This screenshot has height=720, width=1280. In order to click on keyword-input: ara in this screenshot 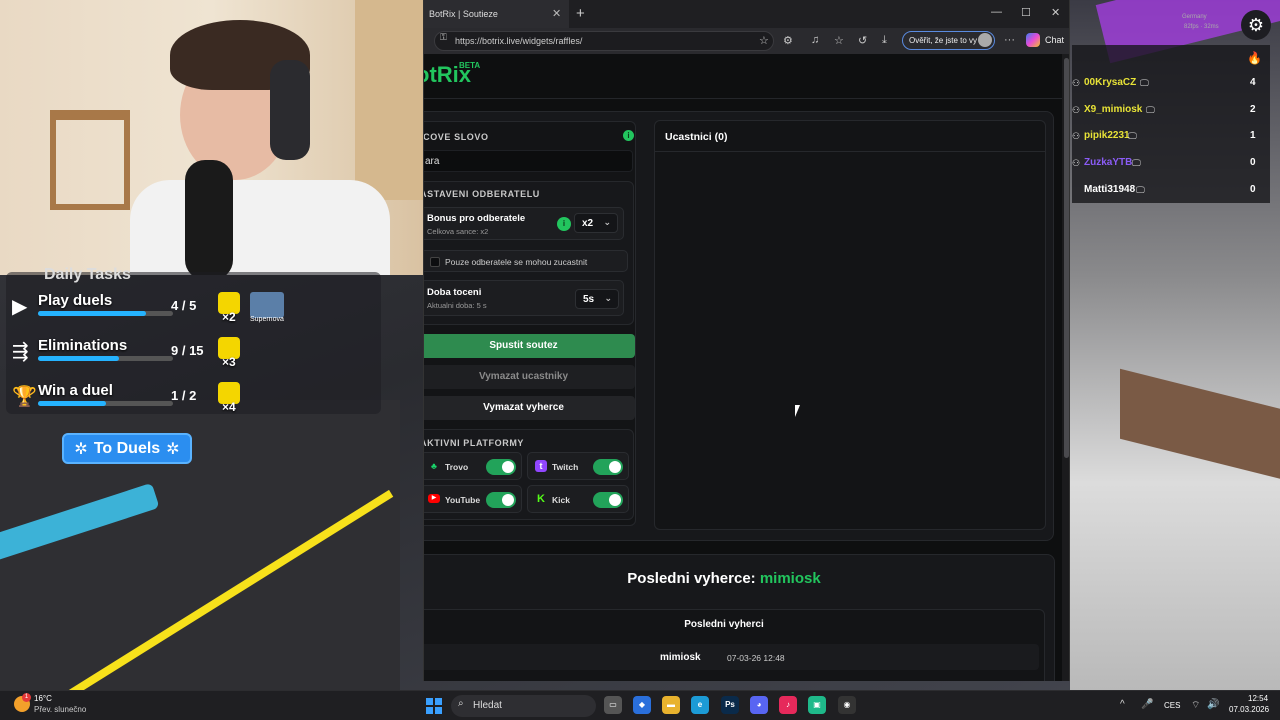, I will do `click(528, 161)`.